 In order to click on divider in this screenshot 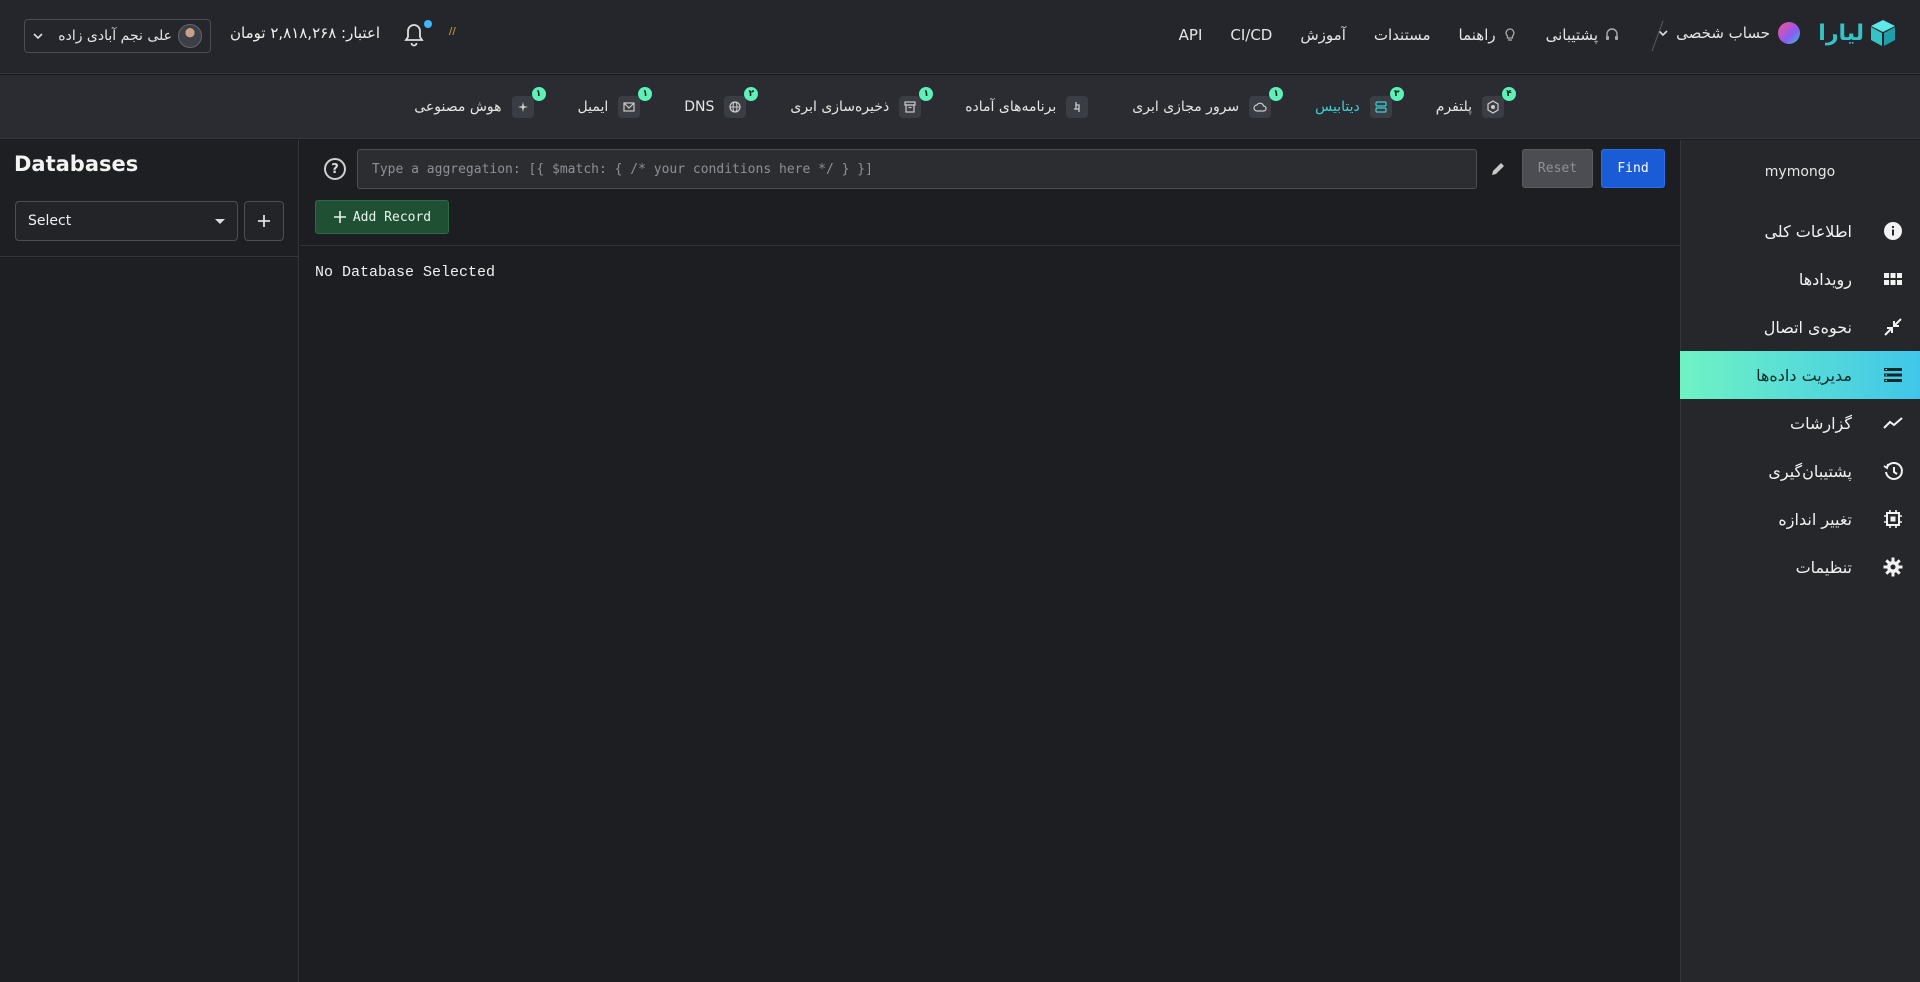, I will do `click(990, 245)`.